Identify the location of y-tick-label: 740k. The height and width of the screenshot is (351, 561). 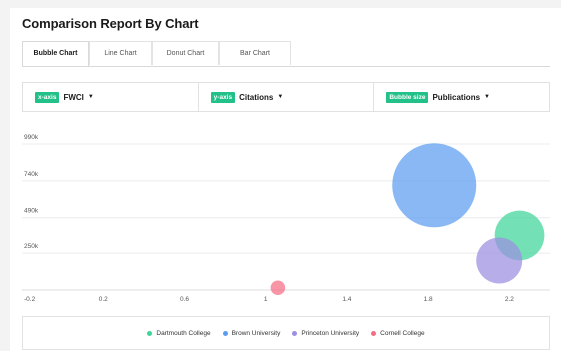
(31, 174).